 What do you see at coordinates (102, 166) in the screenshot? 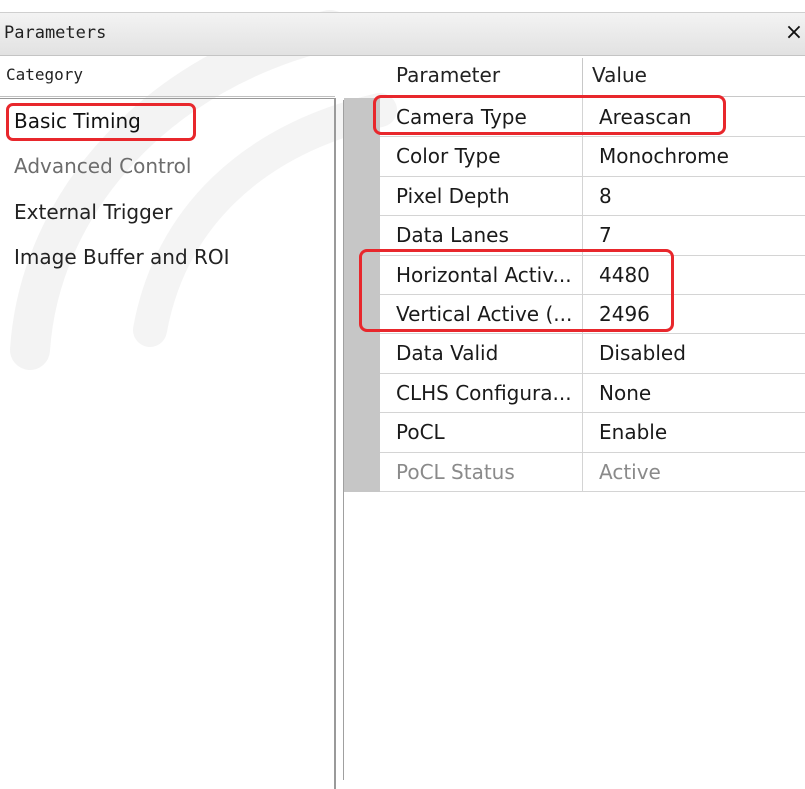
I see `category-item-advanced-control: Advanced Control` at bounding box center [102, 166].